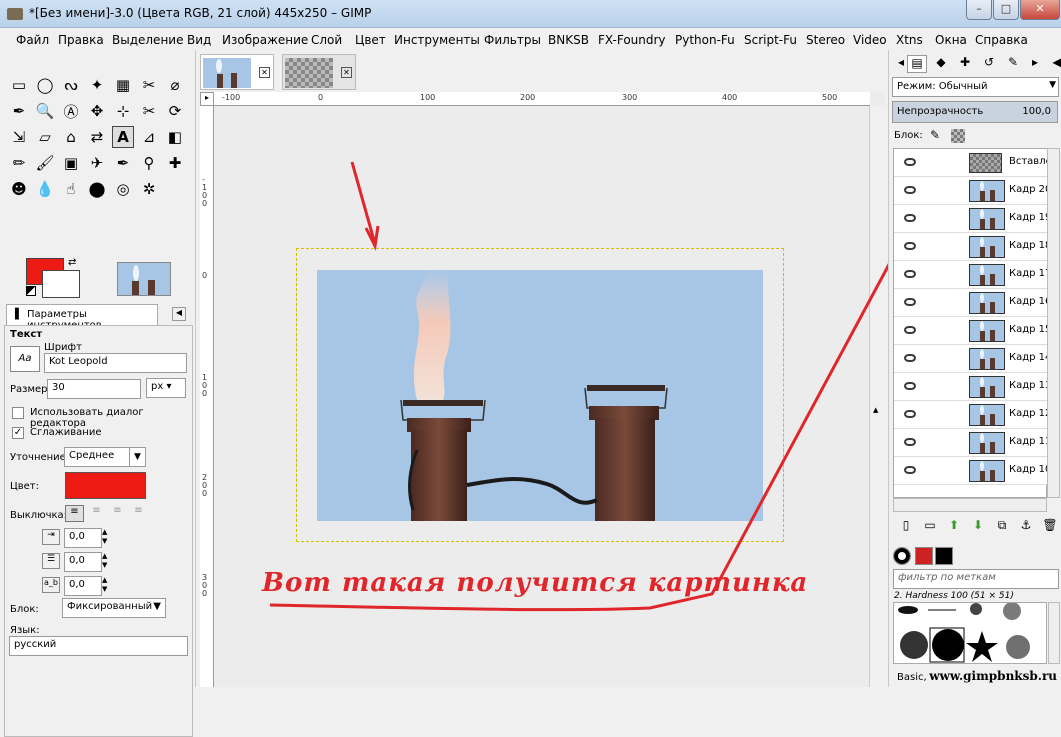 The height and width of the screenshot is (737, 1061). I want to click on watermark: www.gimpbnksb.ru, so click(993, 676).